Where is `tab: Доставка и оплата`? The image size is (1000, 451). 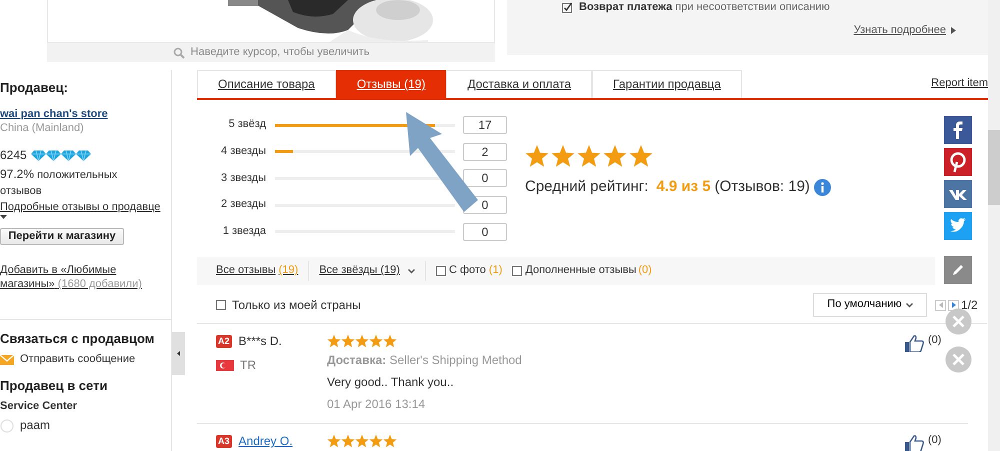 tab: Доставка и оплата is located at coordinates (519, 84).